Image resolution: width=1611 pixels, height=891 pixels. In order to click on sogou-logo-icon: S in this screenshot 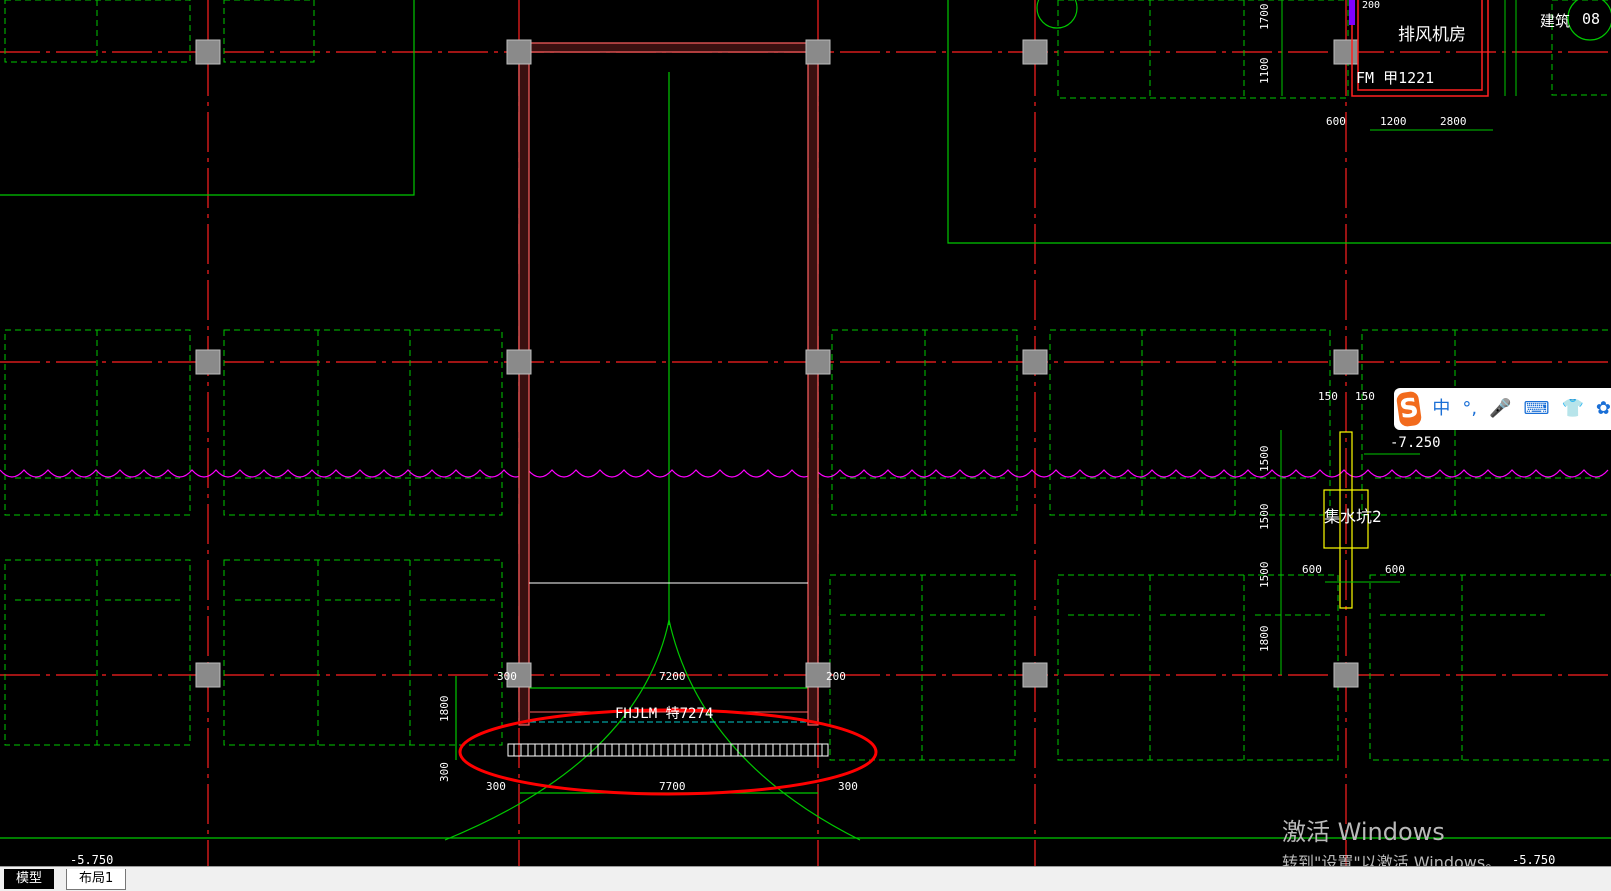, I will do `click(1409, 409)`.